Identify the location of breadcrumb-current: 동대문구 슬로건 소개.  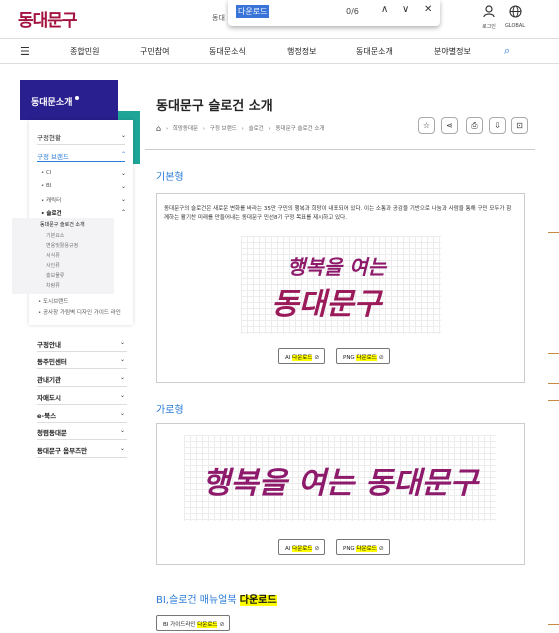
(300, 129).